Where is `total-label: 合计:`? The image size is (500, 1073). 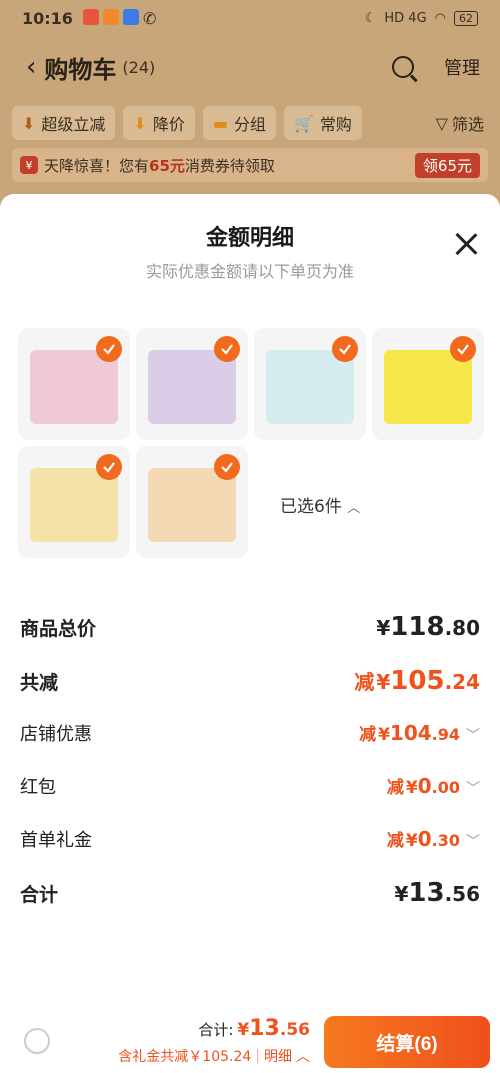
total-label: 合计: is located at coordinates (216, 1030).